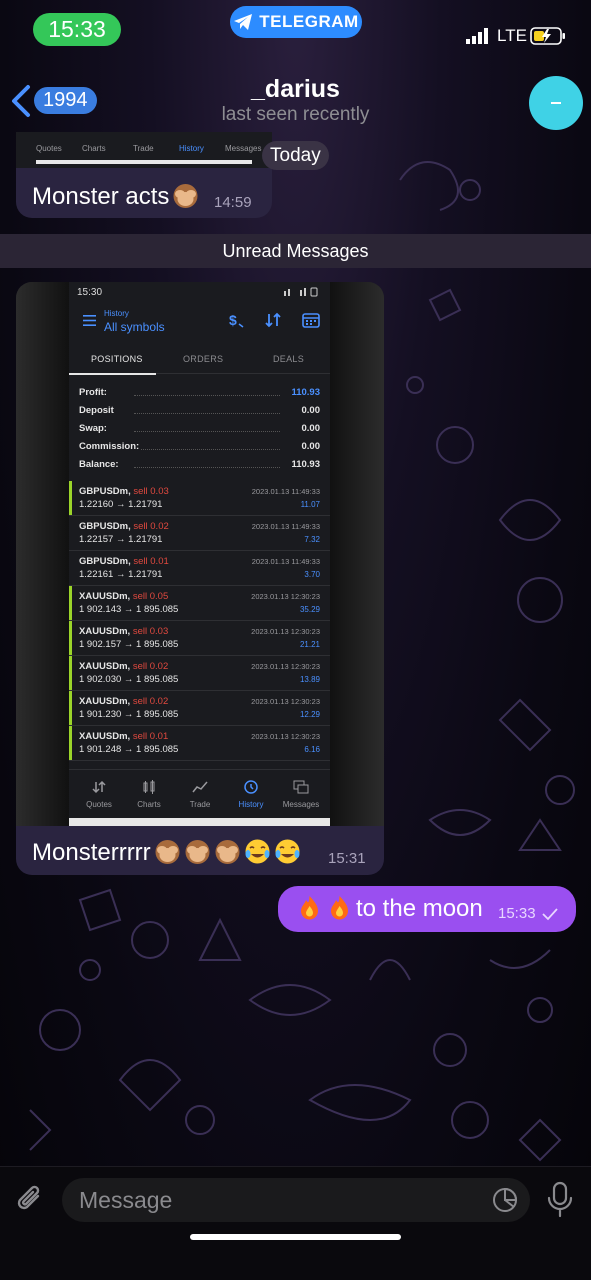  I want to click on nav-label: History, so click(251, 804).